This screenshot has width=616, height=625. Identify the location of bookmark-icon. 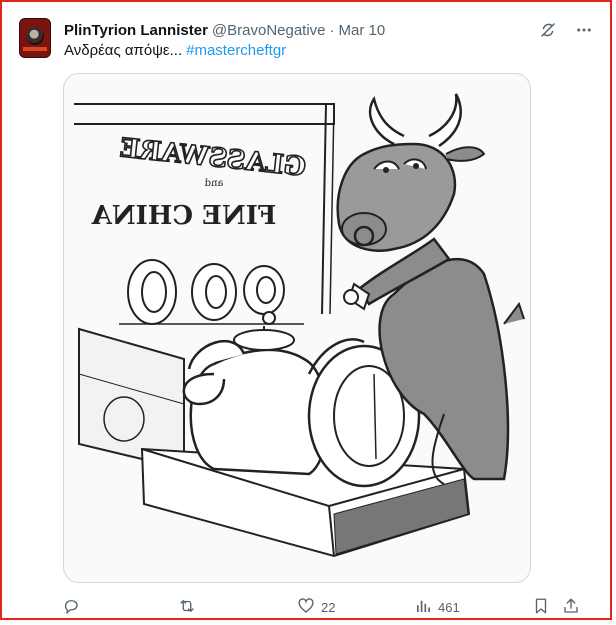
(541, 607).